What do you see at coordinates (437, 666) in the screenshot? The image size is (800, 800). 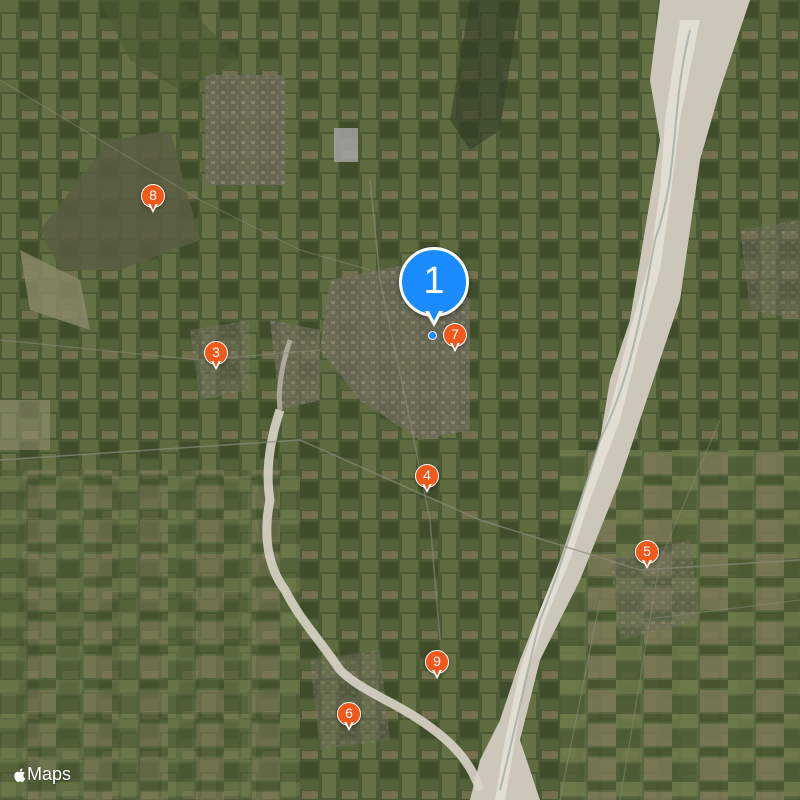 I see `map-marker-9: 9` at bounding box center [437, 666].